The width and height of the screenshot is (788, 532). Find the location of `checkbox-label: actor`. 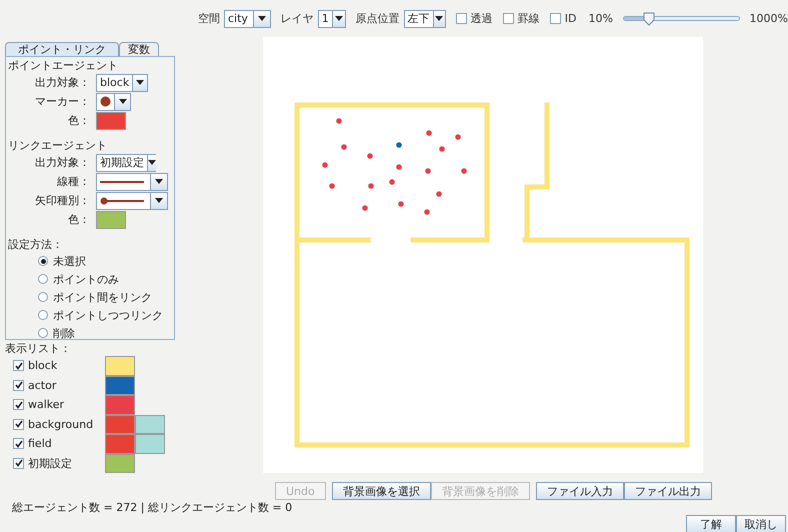

checkbox-label: actor is located at coordinates (42, 385).